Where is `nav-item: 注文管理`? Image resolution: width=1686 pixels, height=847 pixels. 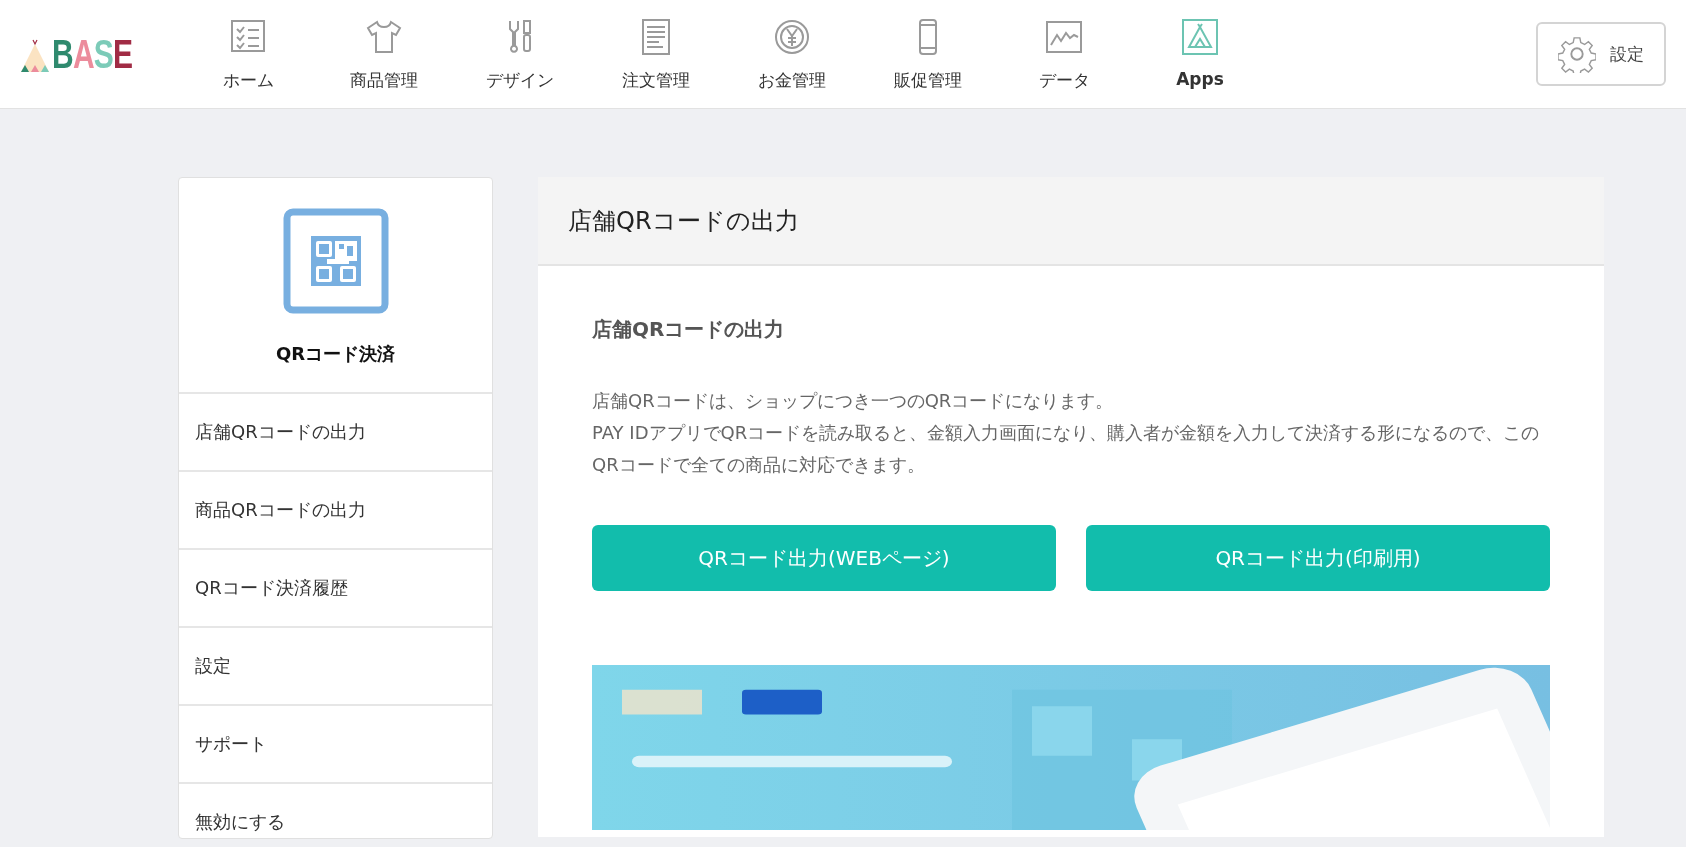
nav-item: 注文管理 is located at coordinates (656, 54).